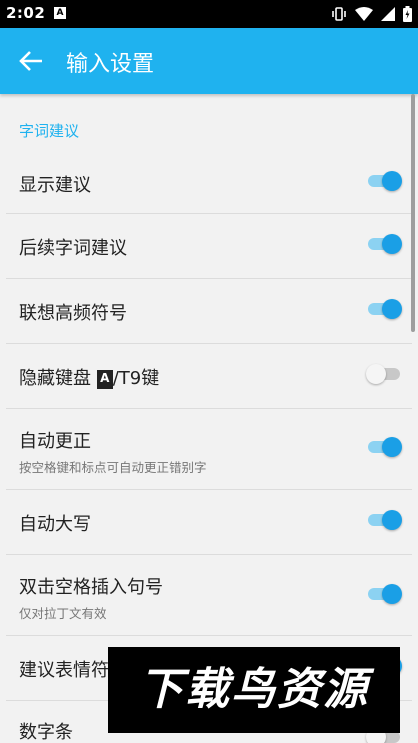 The height and width of the screenshot is (743, 418). Describe the element at coordinates (384, 309) in the screenshot. I see `frequent-symbols-toggle` at that location.